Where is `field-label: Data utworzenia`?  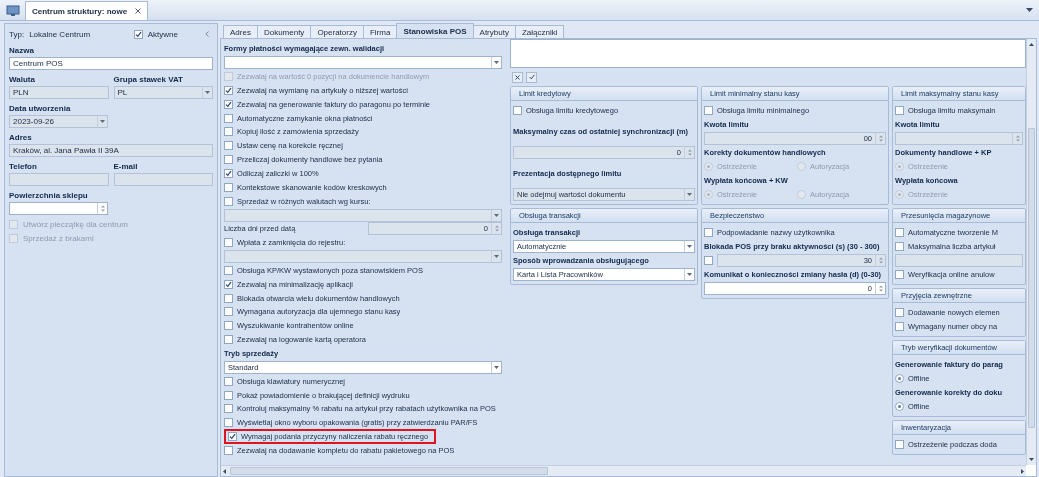 field-label: Data utworzenia is located at coordinates (40, 109).